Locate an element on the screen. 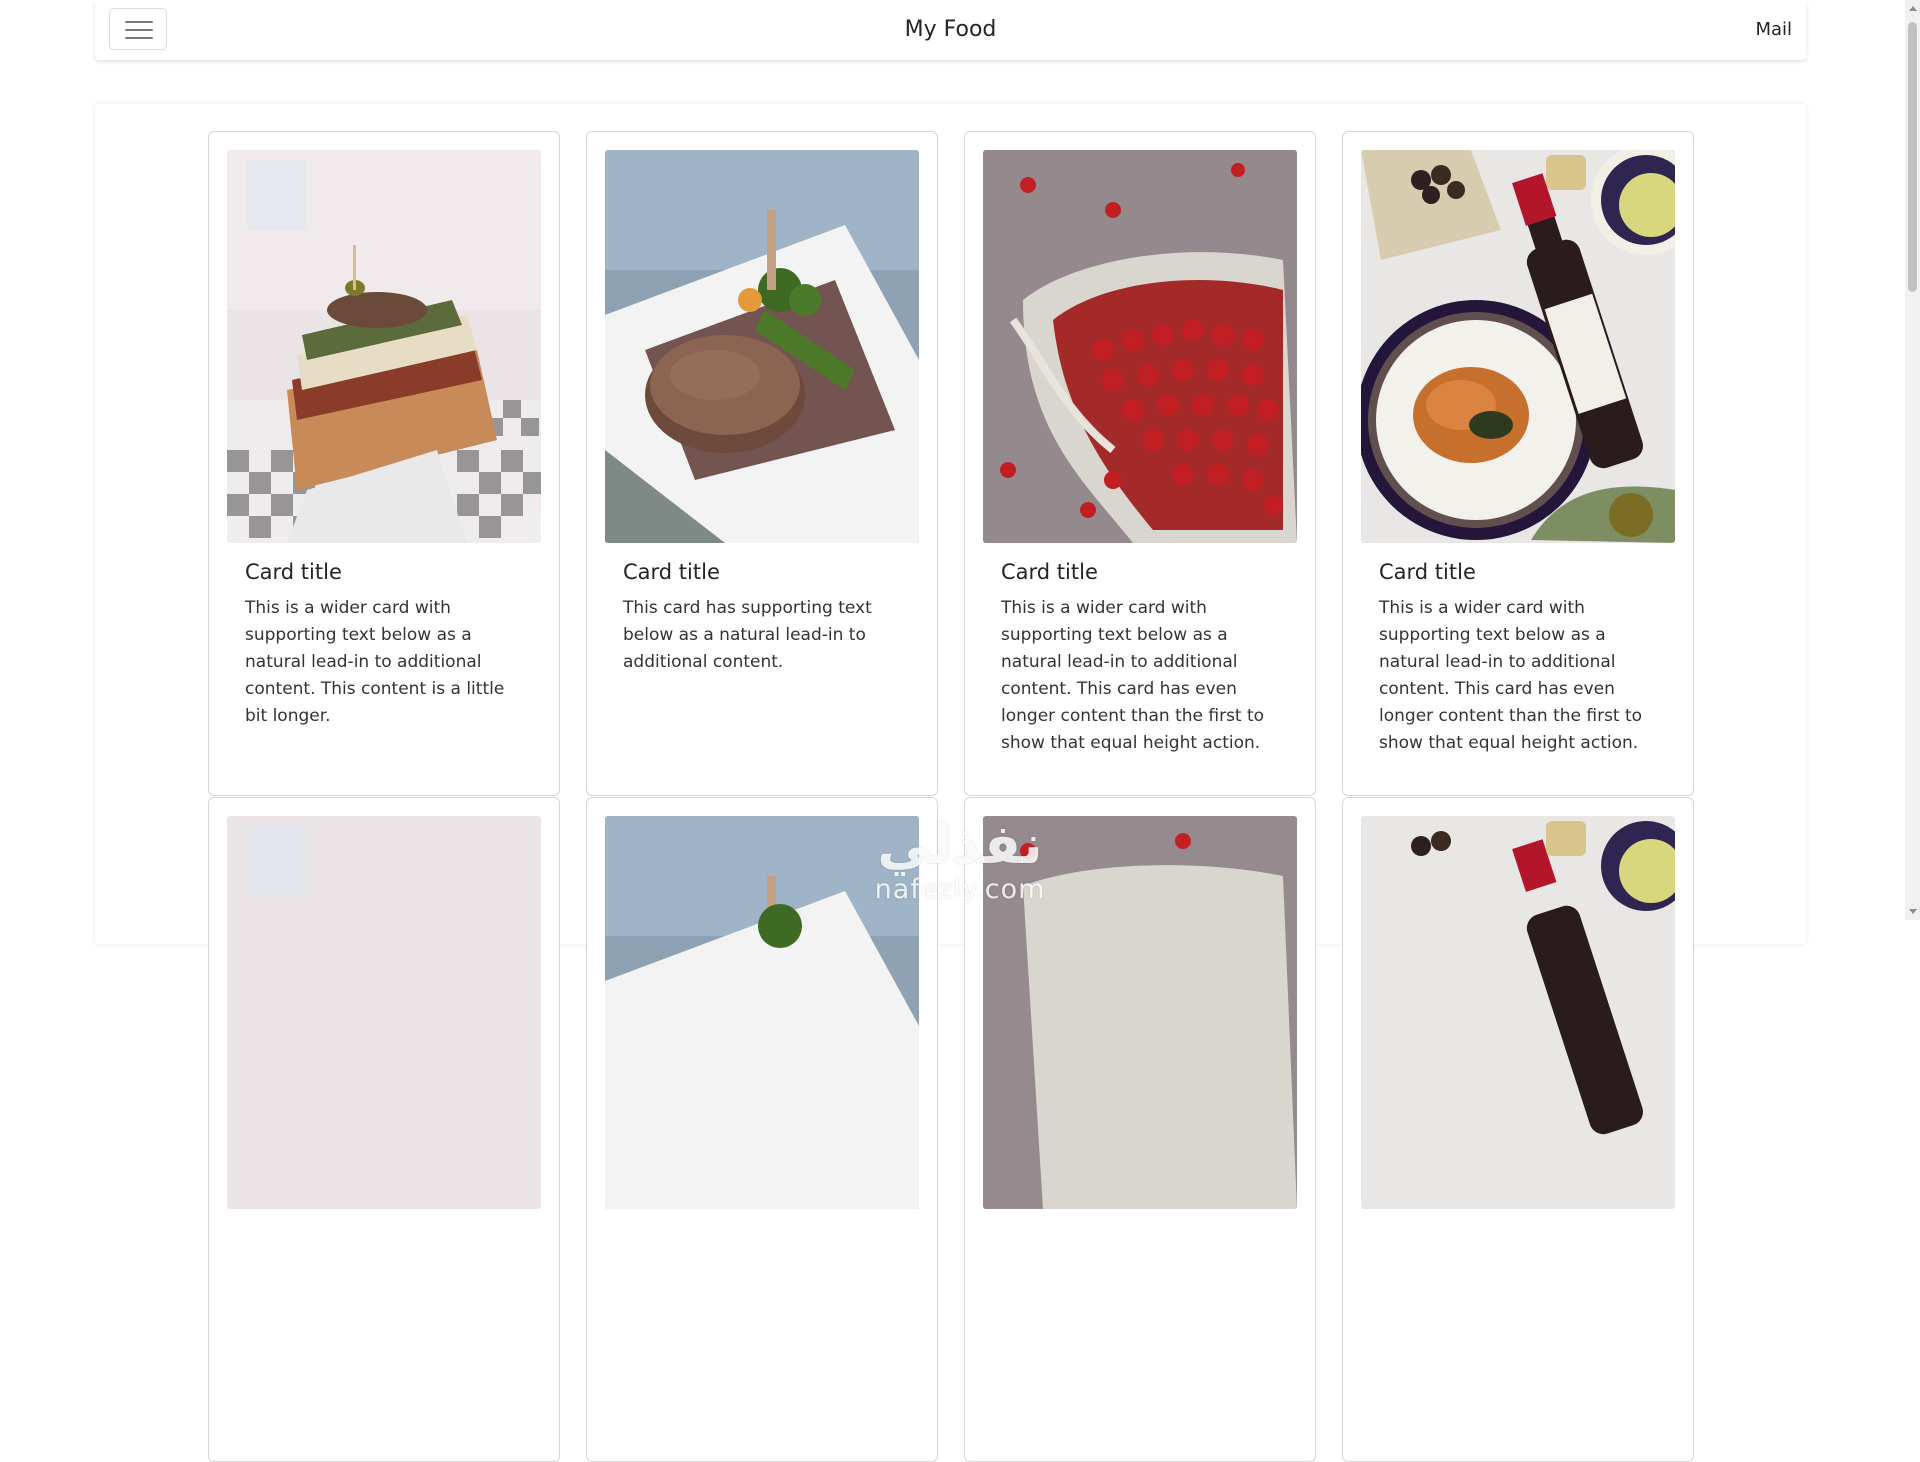 This screenshot has width=1920, height=1462. navbar: My Food Mail is located at coordinates (950, 30).